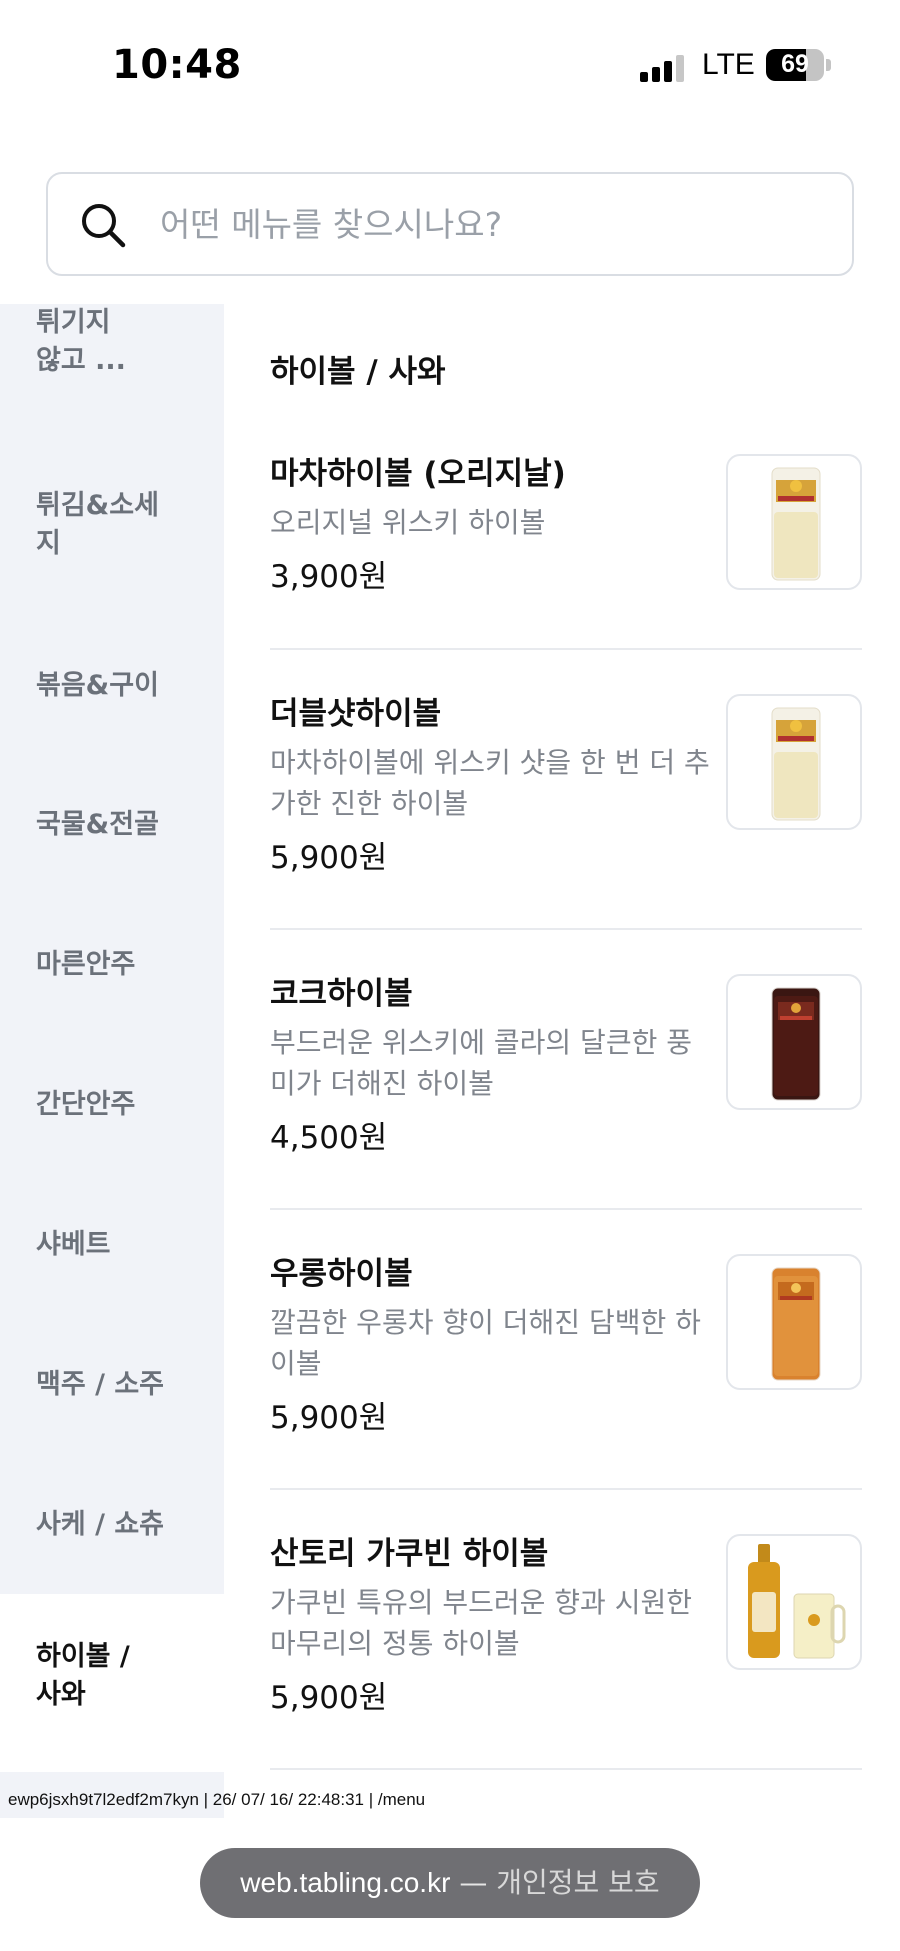 This screenshot has width=900, height=1951. Describe the element at coordinates (97, 824) in the screenshot. I see `category-label: 국물&전골` at that location.